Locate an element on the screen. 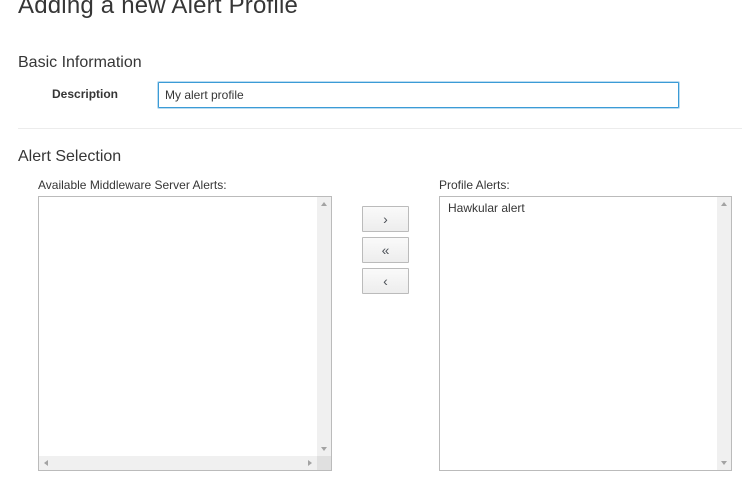  profile-list-vertical-scrollbar is located at coordinates (724, 333).